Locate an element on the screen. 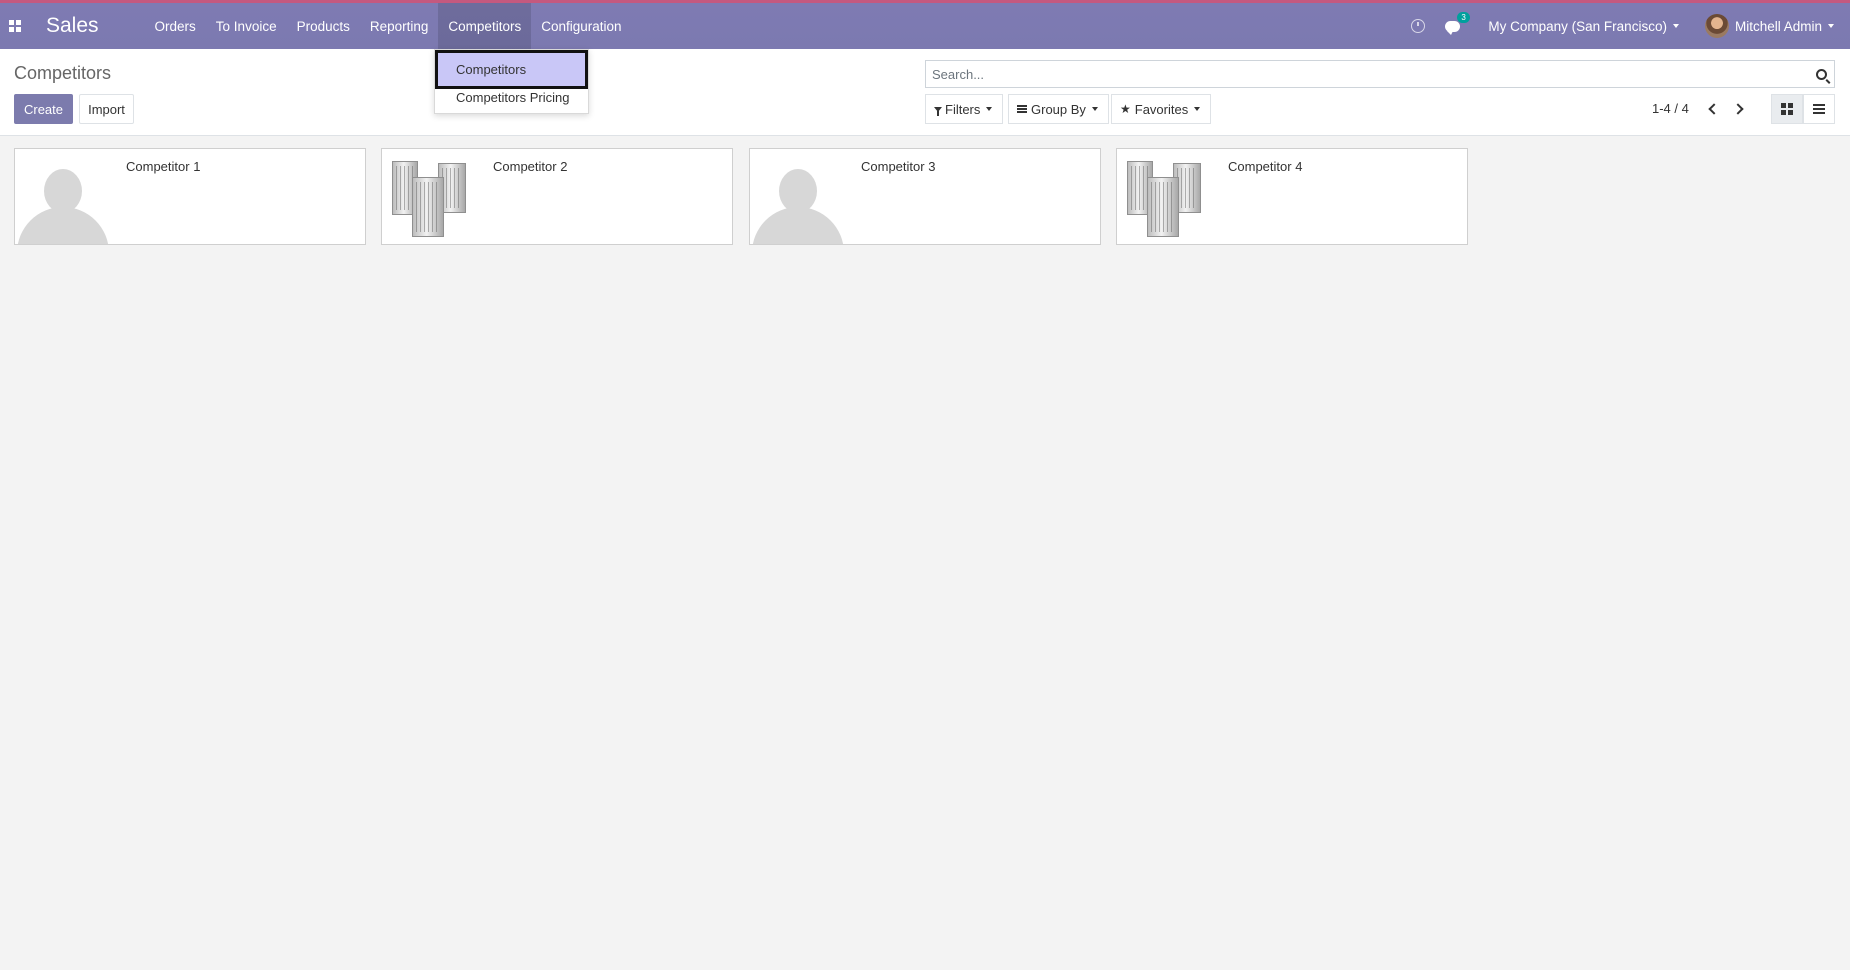 Image resolution: width=1850 pixels, height=970 pixels. chevron-right-icon is located at coordinates (1737, 109).